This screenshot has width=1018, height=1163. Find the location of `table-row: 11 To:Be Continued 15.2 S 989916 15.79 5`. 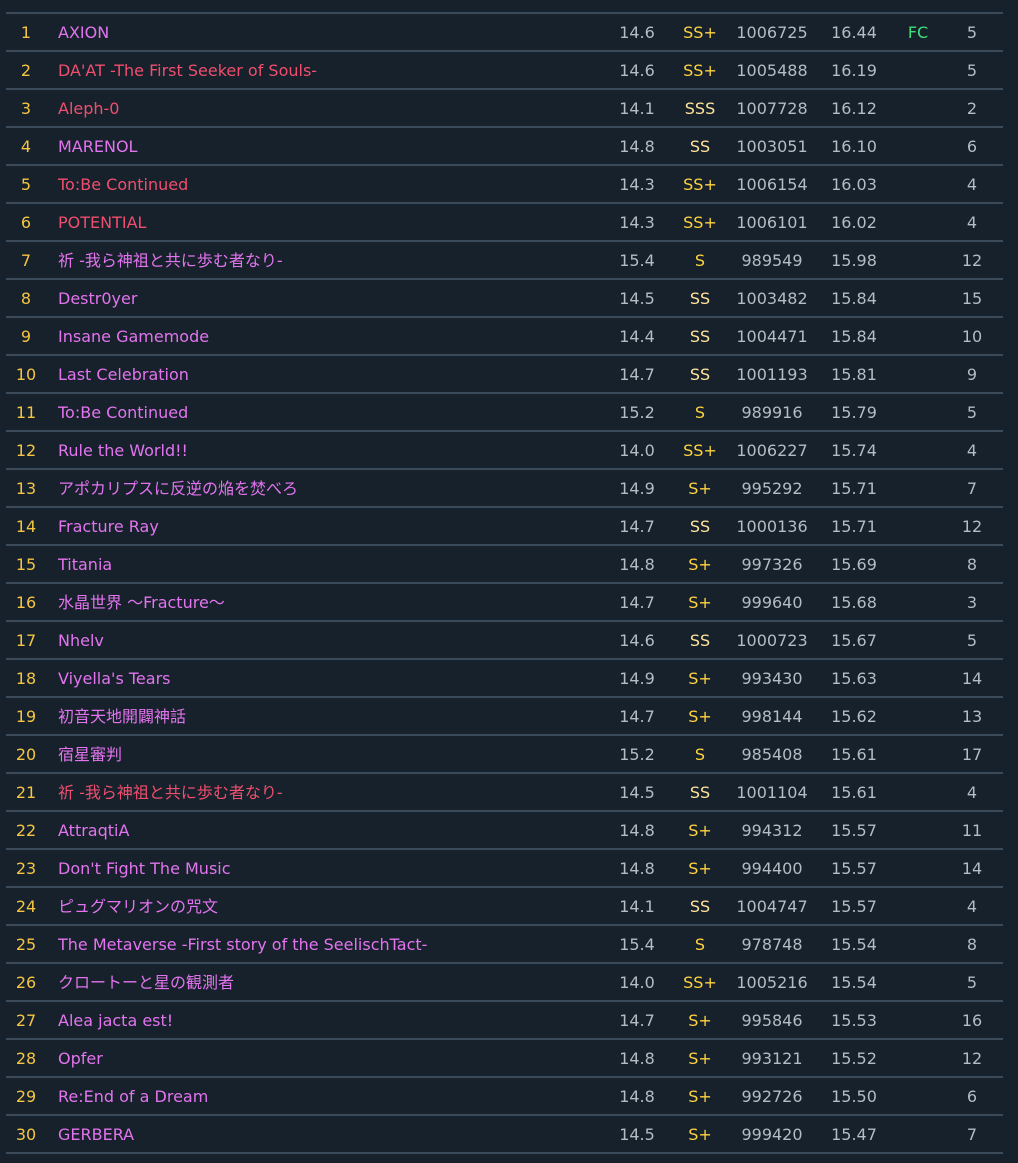

table-row: 11 To:Be Continued 15.2 S 989916 15.79 5 is located at coordinates (504, 413).